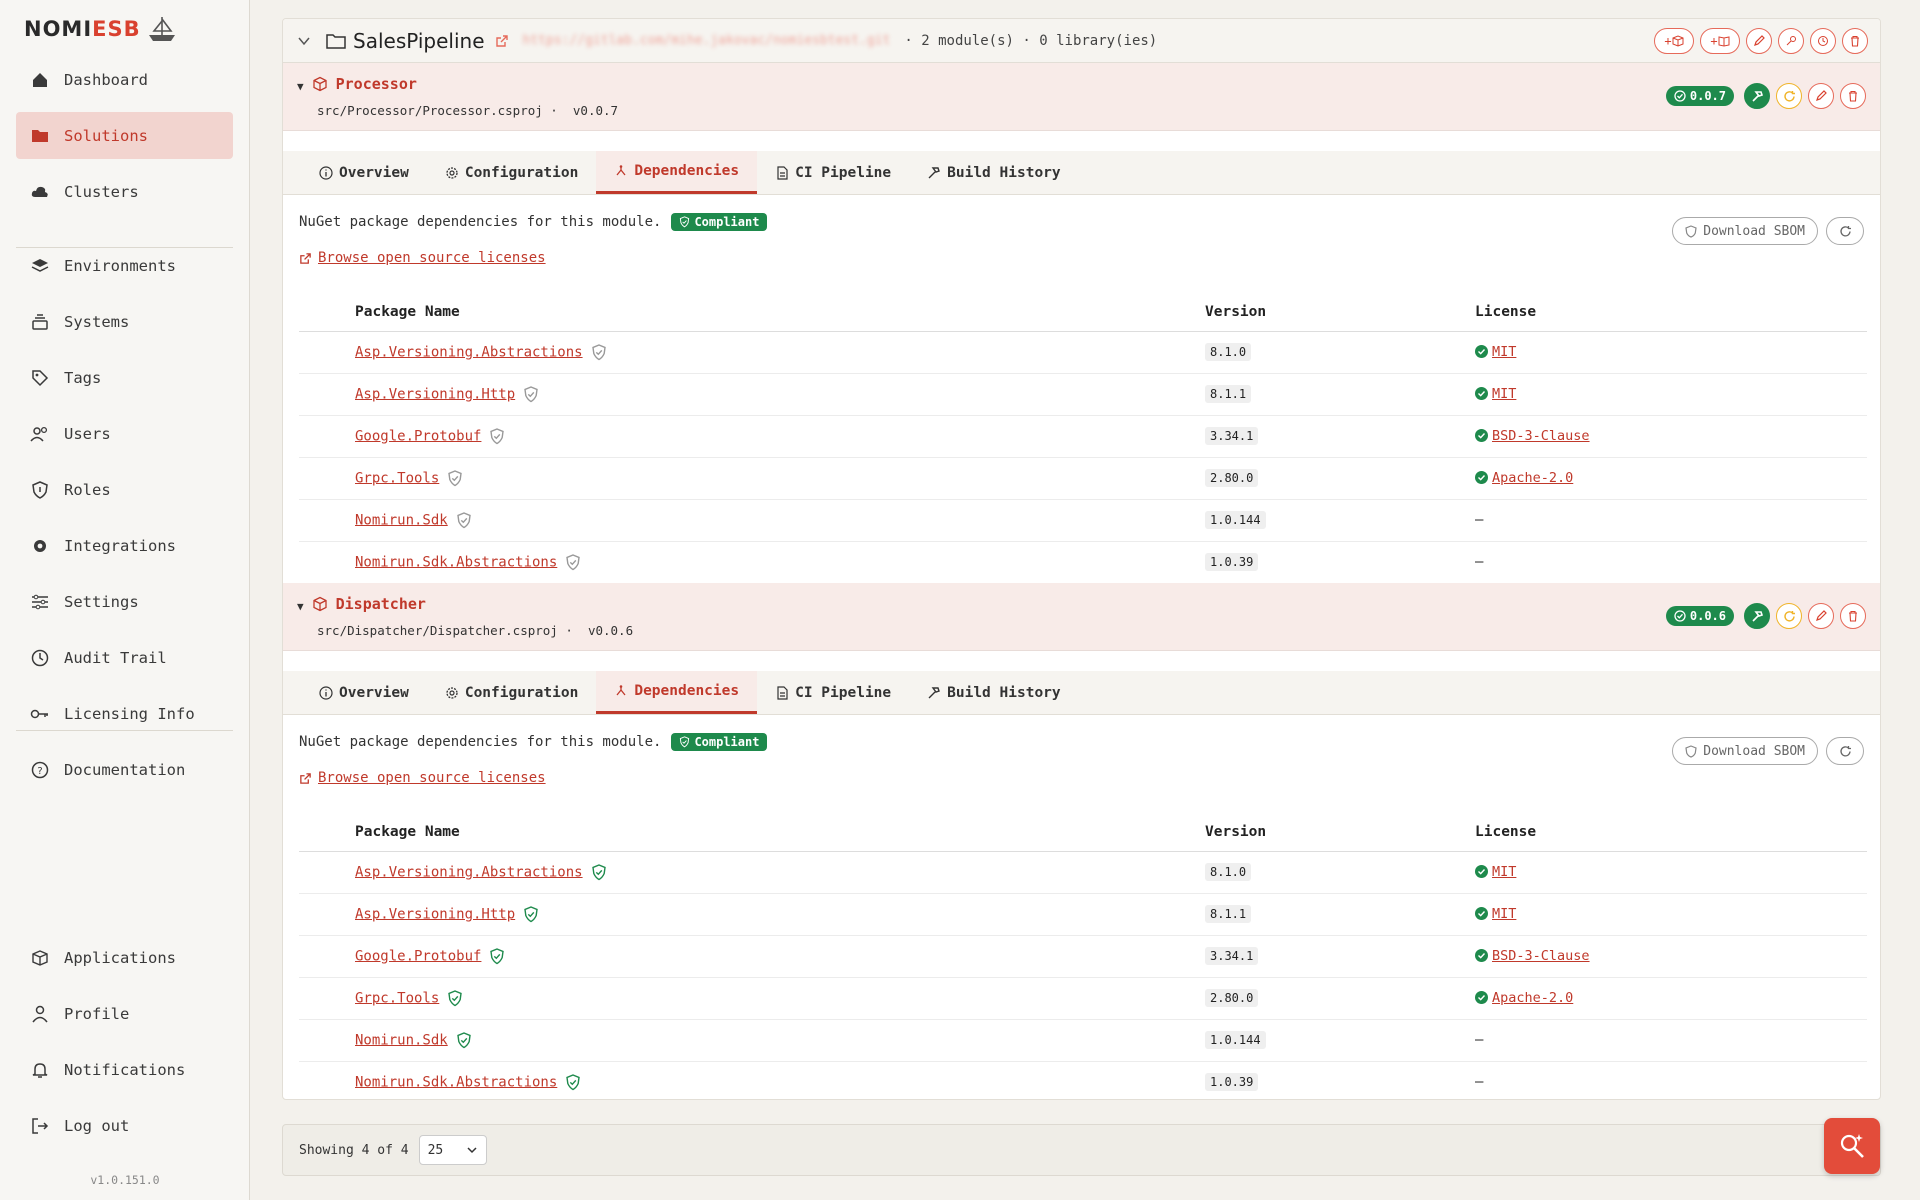 The height and width of the screenshot is (1200, 1920). What do you see at coordinates (100, 29) in the screenshot?
I see `logo: NOMIESB` at bounding box center [100, 29].